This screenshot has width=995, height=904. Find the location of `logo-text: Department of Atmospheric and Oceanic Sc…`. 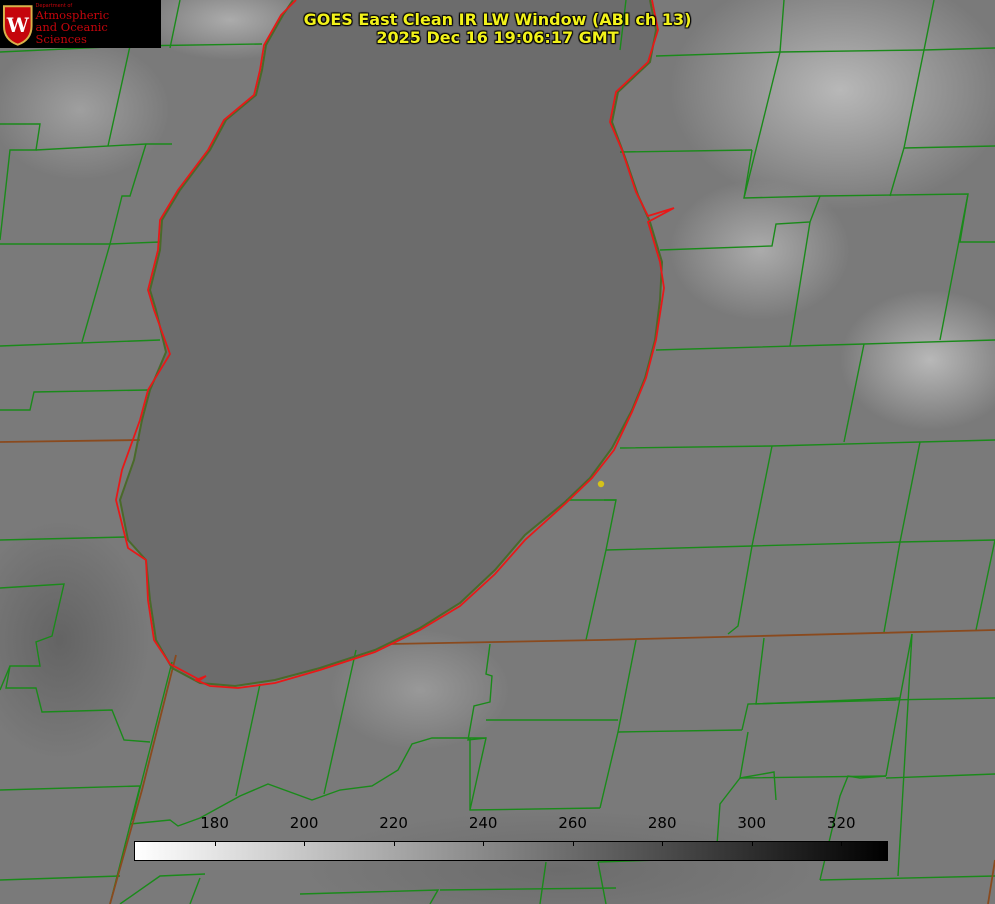

logo-text: Department of Atmospheric and Oceanic Sc… is located at coordinates (98, 24).